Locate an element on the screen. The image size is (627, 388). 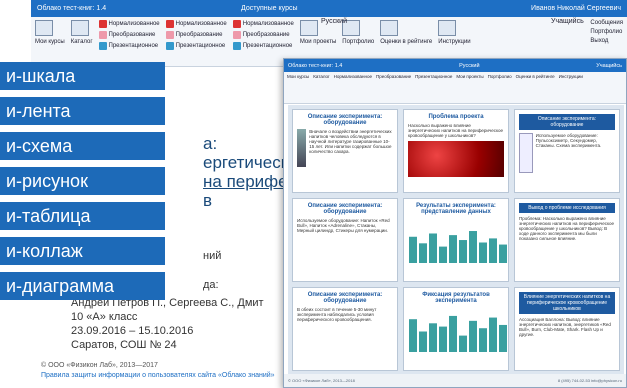
tag-diagram: и-диаграмма is located at coordinates (82, 286).